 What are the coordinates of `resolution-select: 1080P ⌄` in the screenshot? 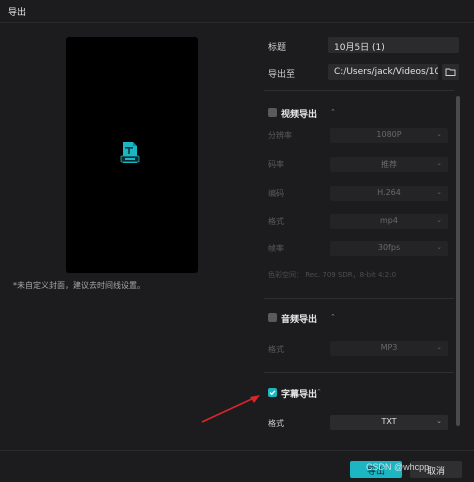 It's located at (389, 135).